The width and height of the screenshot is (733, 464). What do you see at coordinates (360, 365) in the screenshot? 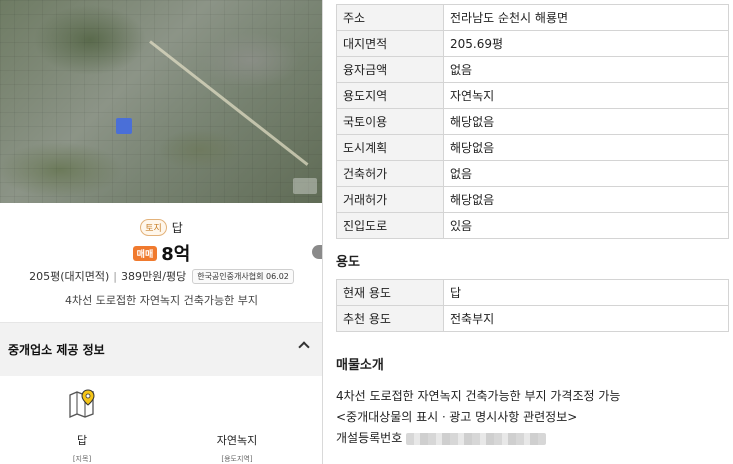
I see `intro-heading: 매물소개` at bounding box center [360, 365].